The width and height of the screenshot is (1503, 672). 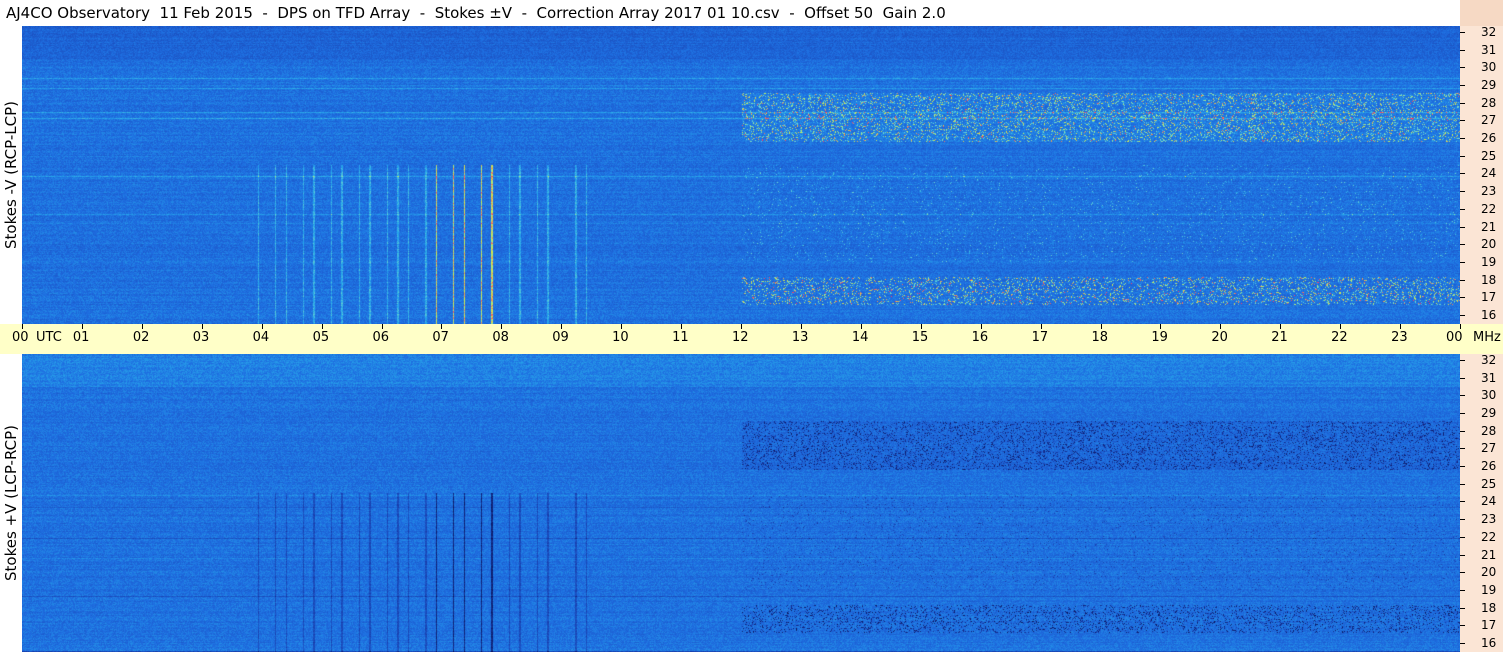 What do you see at coordinates (620, 337) in the screenshot?
I see `time-tick-label: 10` at bounding box center [620, 337].